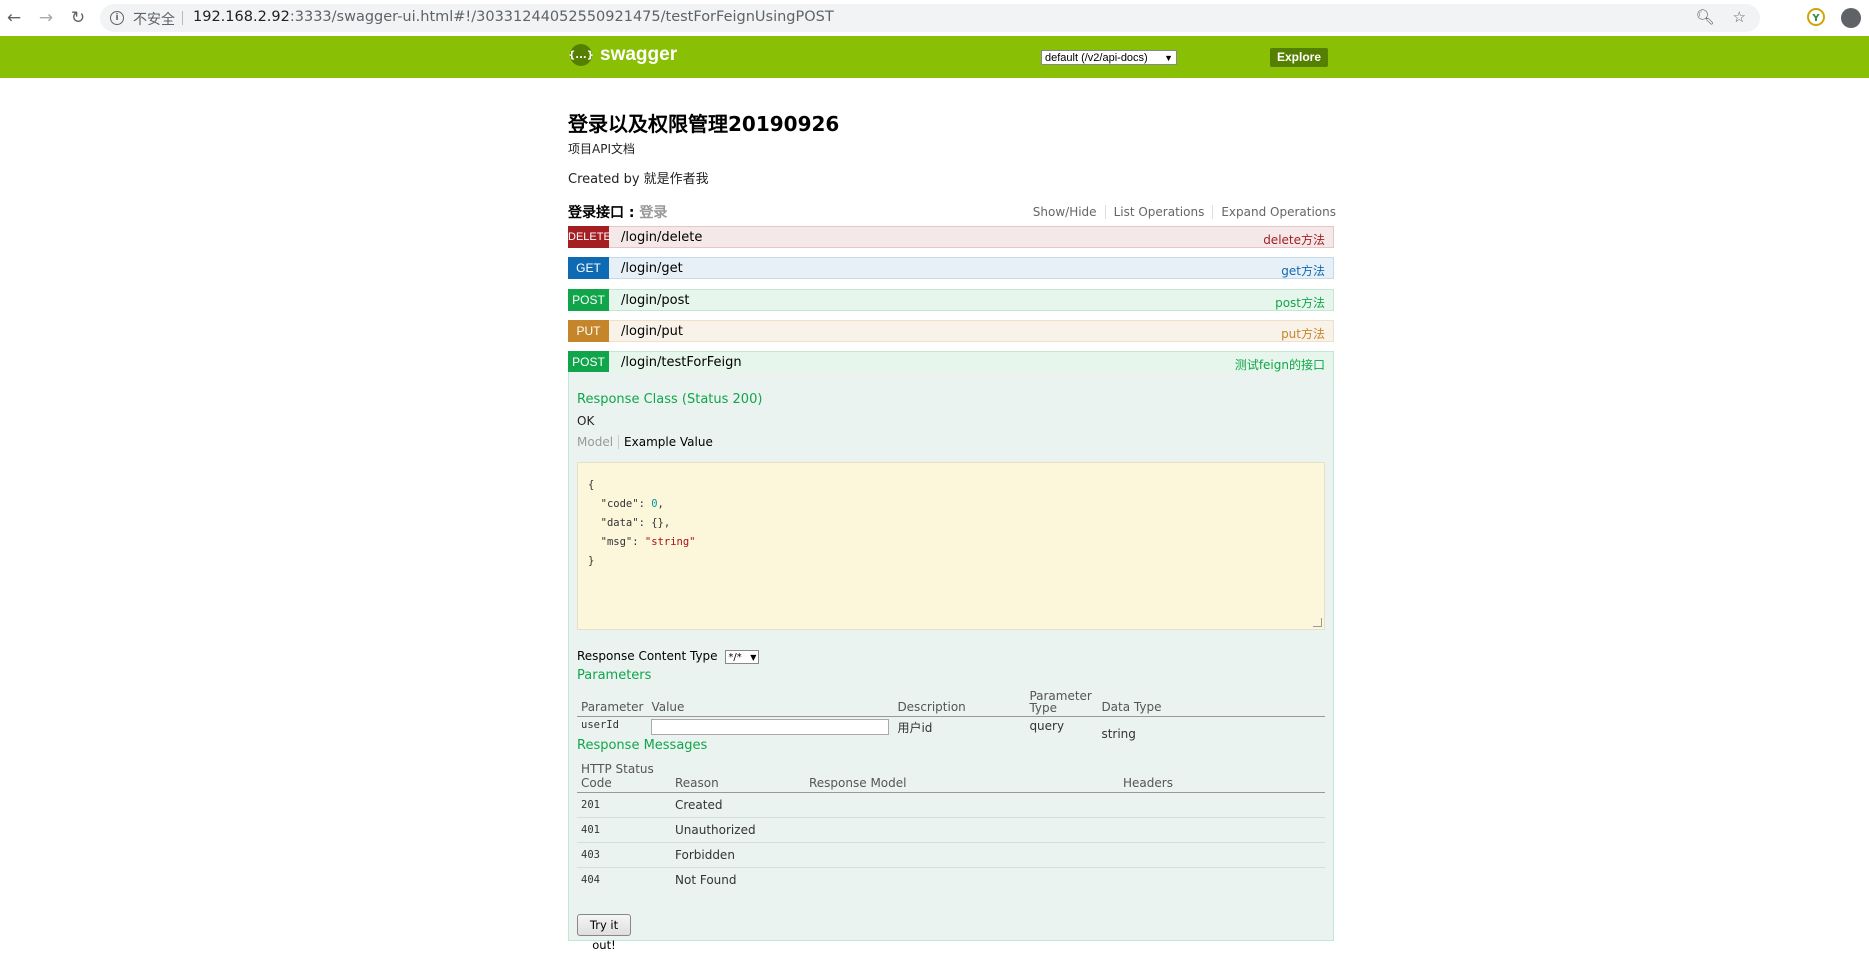 The image size is (1869, 955). I want to click on table-row: 403 Forbidden, so click(951, 855).